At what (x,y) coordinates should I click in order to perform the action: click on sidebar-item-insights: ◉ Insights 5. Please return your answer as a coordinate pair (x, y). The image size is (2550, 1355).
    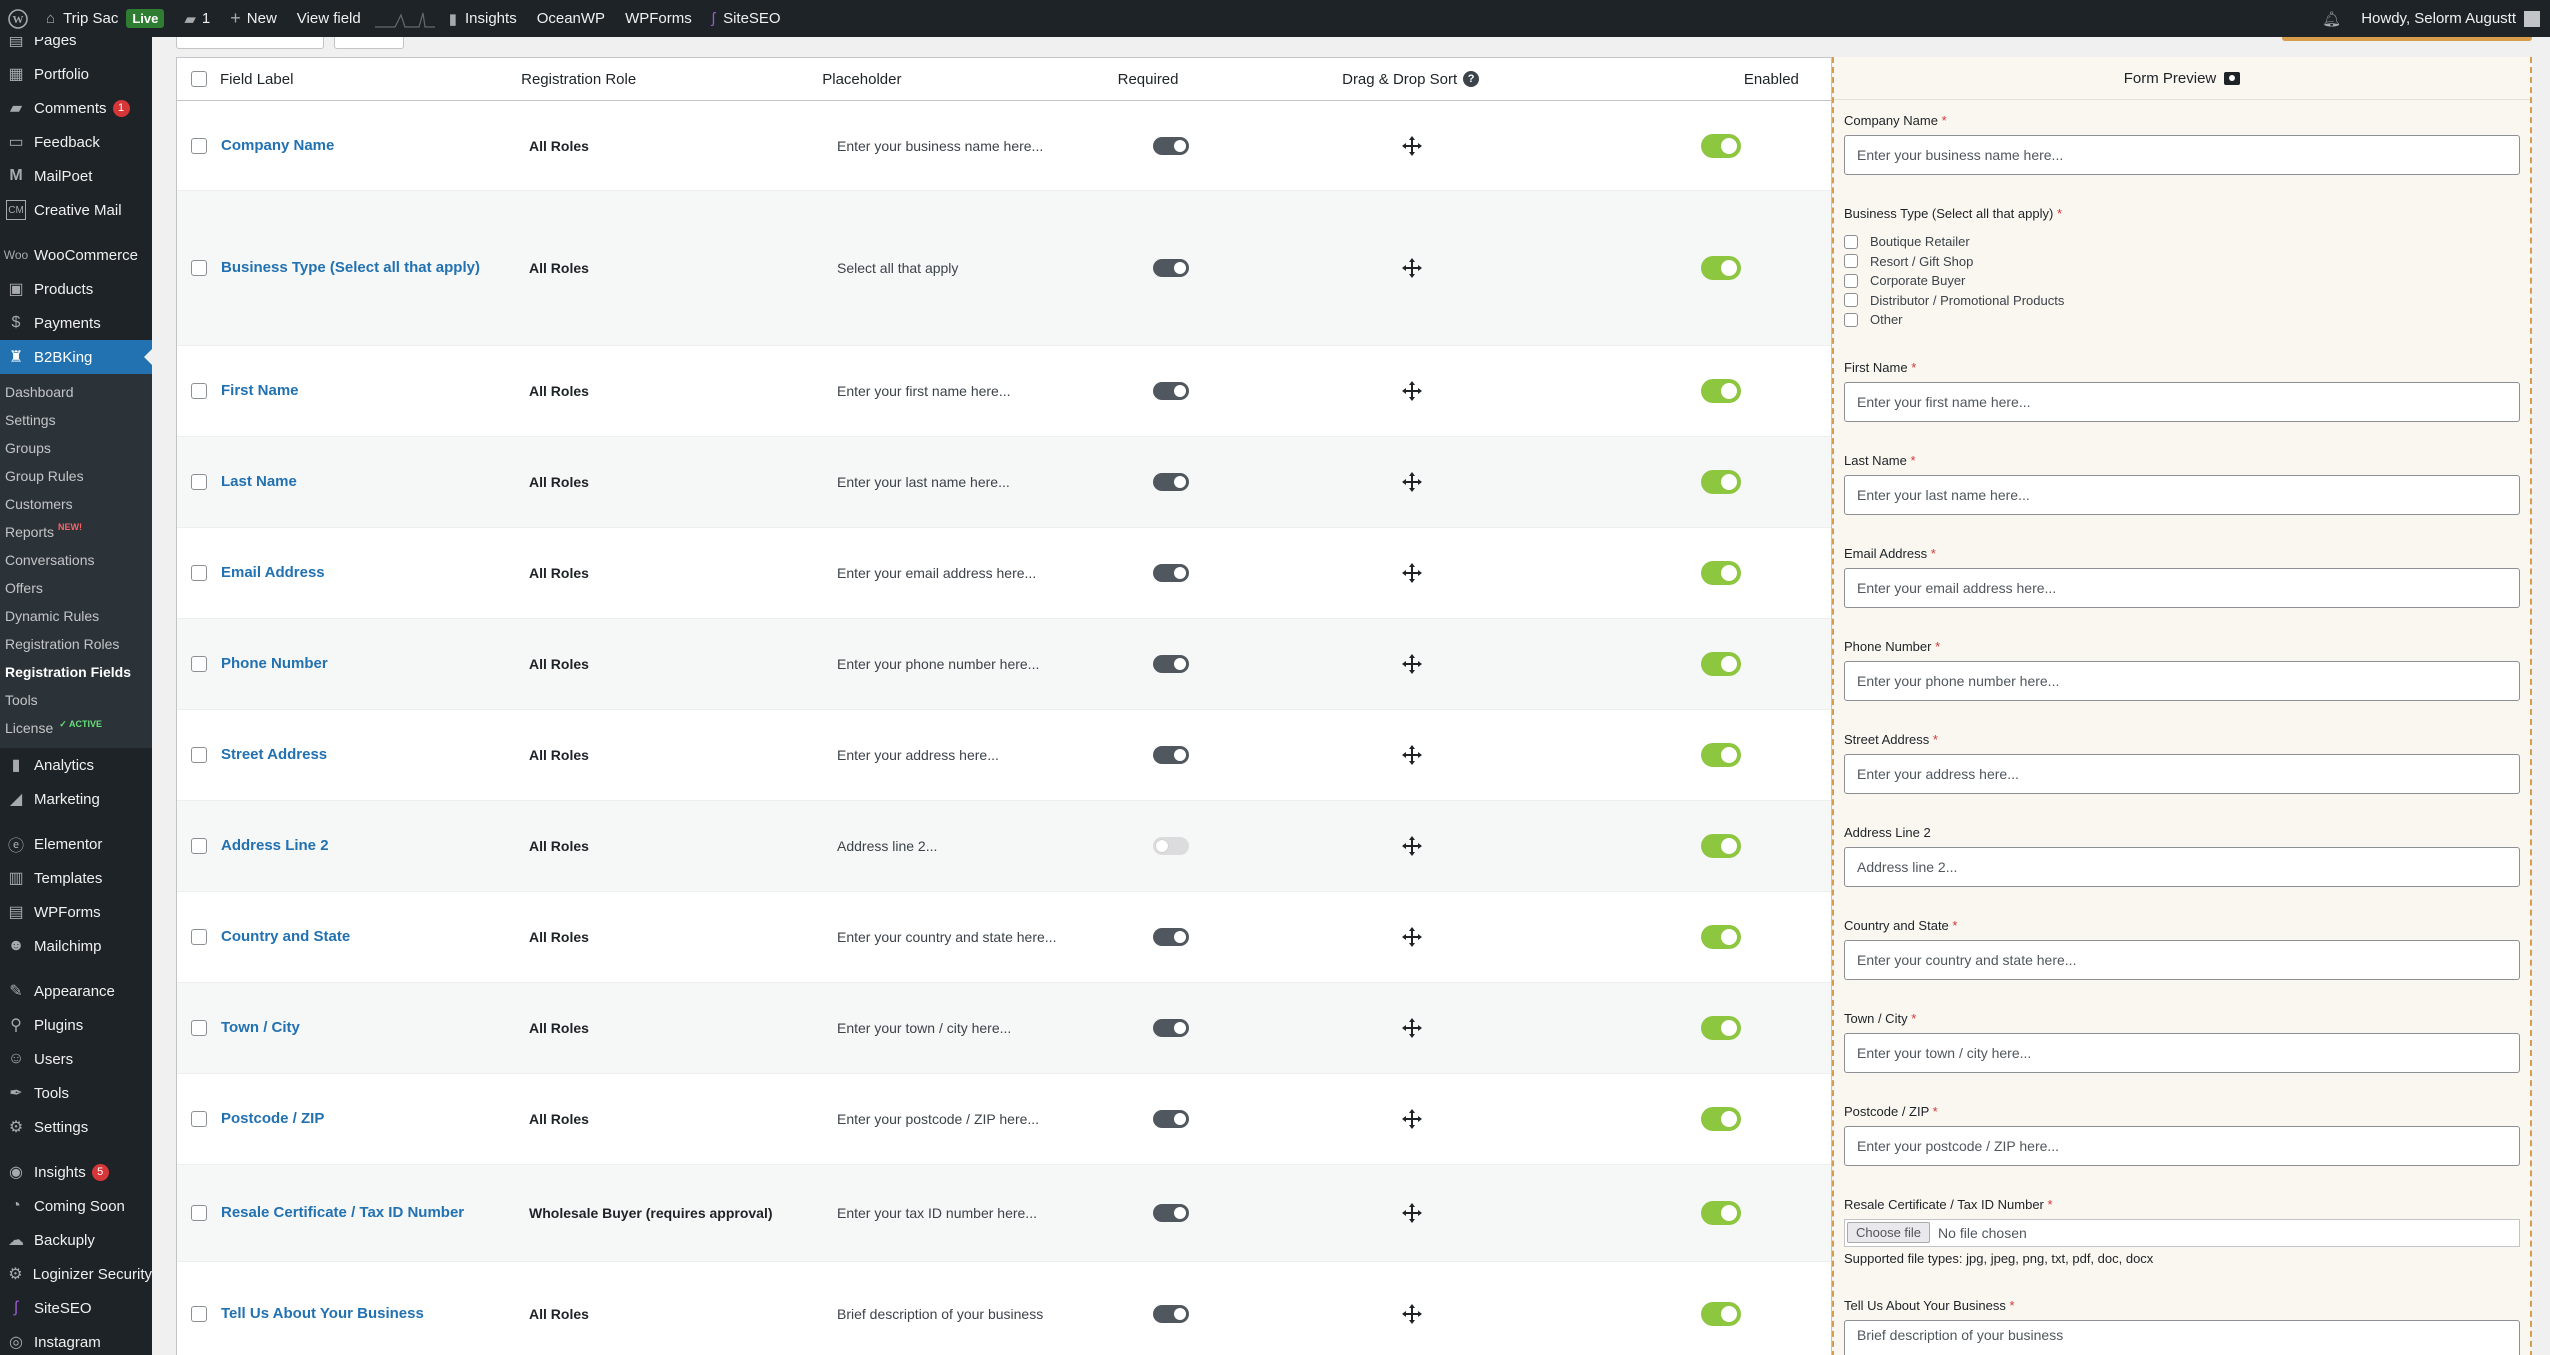
    Looking at the image, I should click on (76, 1172).